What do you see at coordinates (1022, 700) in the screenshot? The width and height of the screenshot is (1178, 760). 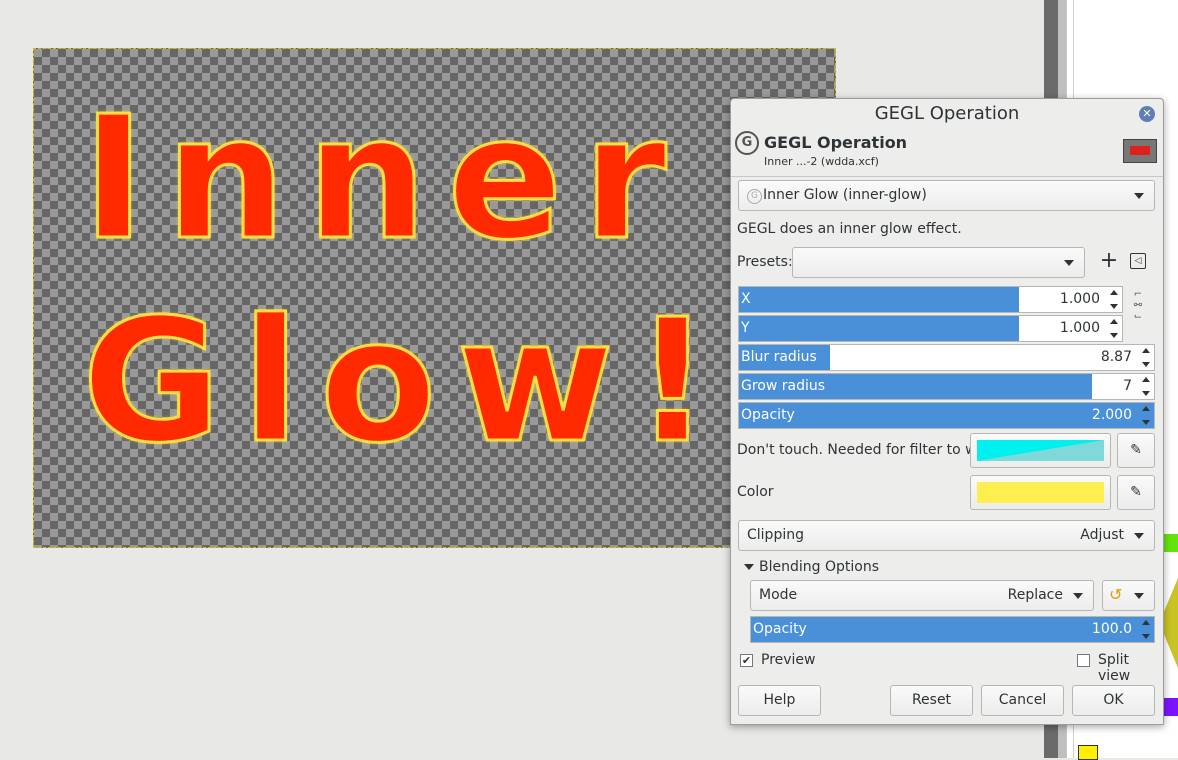 I see `cancel-button: Cancel` at bounding box center [1022, 700].